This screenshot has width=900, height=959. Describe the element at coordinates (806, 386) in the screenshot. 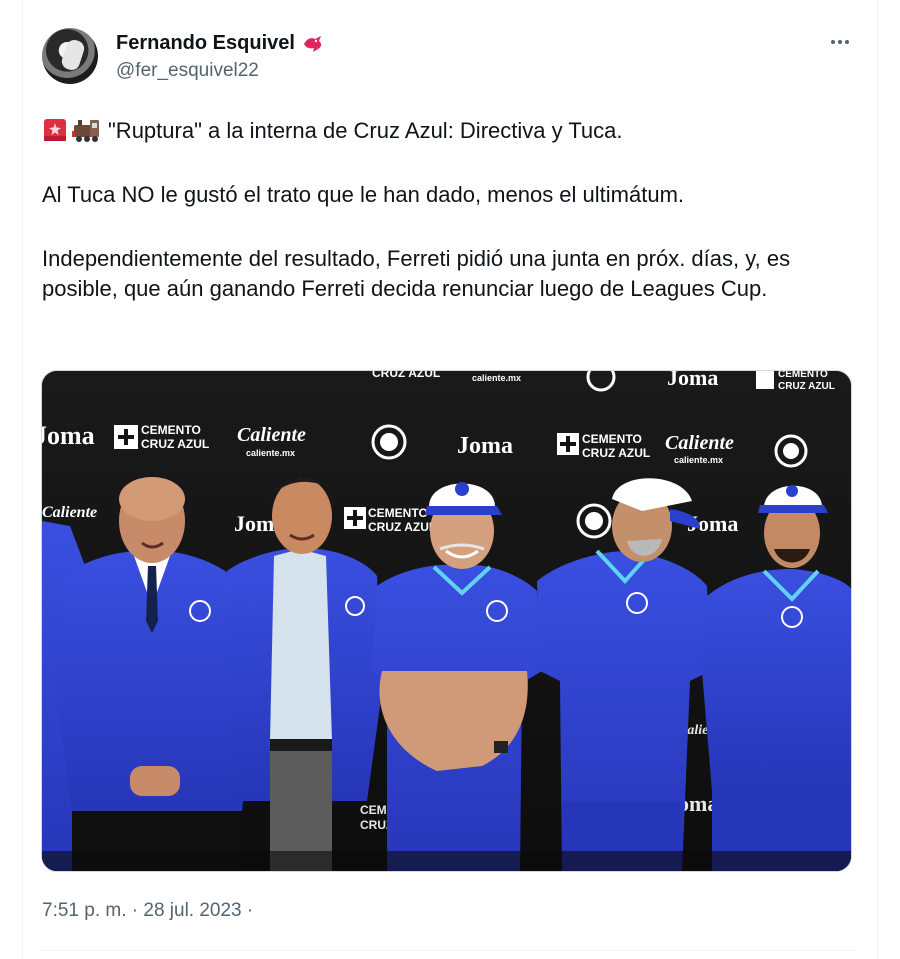

I see `banner-cruzazul-top-right: CRUZ AZUL` at that location.